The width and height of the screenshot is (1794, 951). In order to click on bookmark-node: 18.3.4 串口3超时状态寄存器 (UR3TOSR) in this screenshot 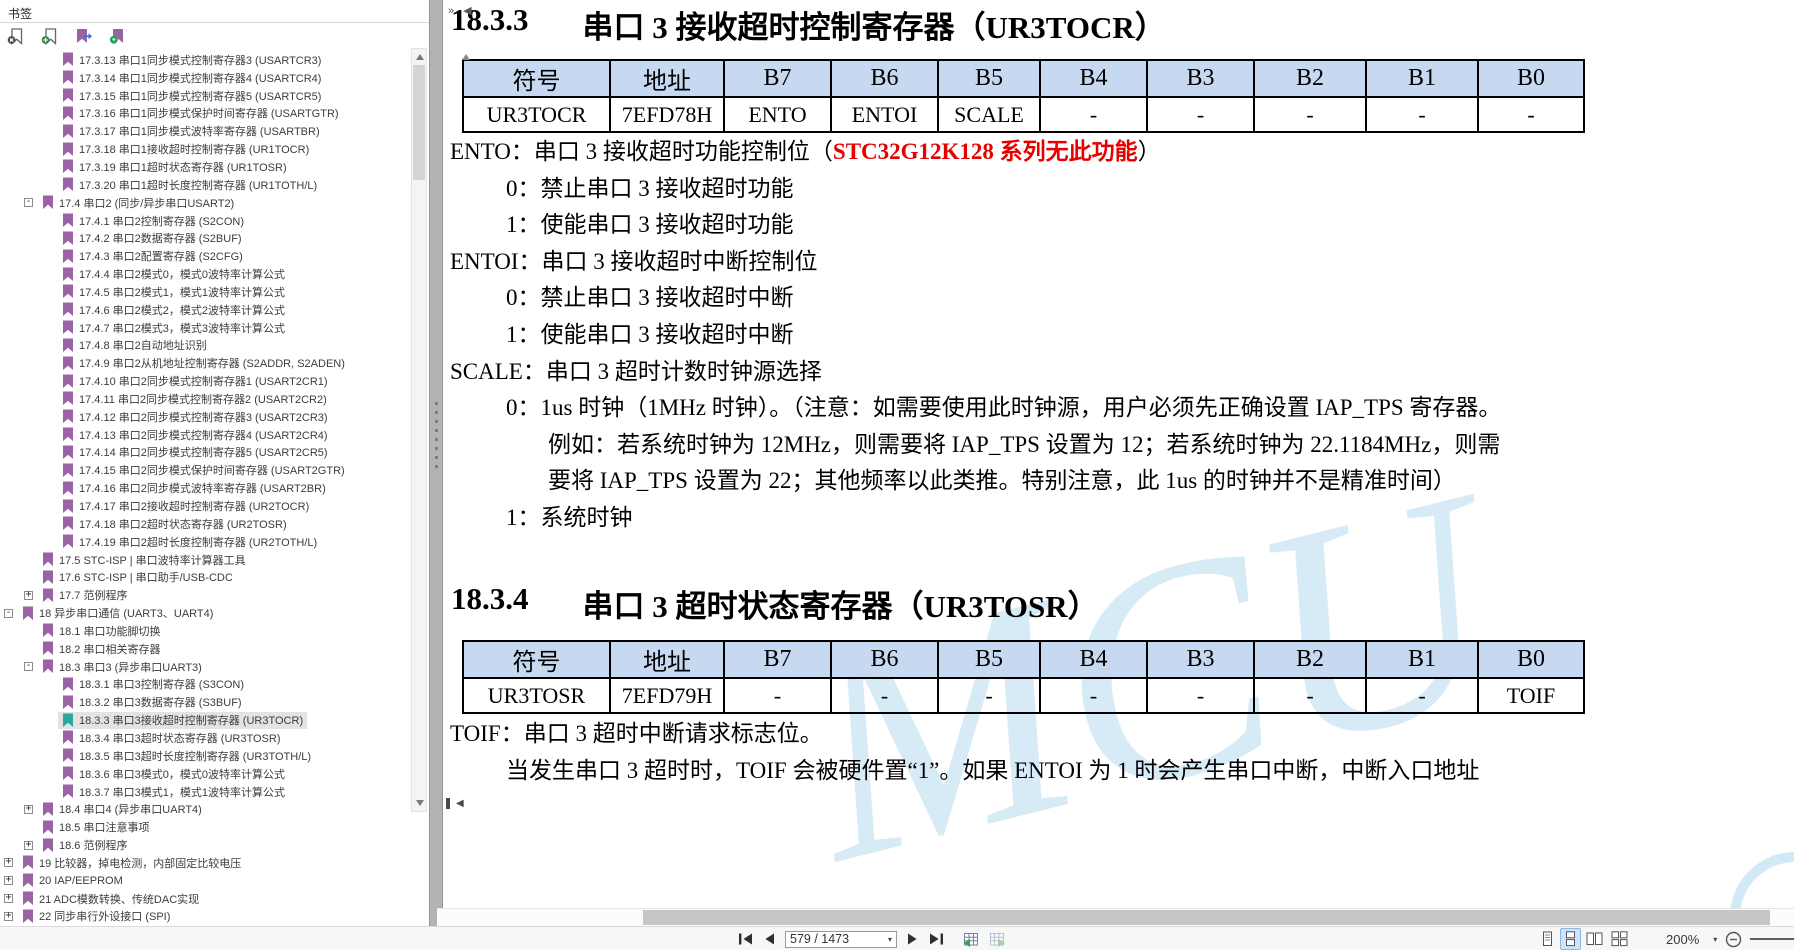, I will do `click(171, 737)`.